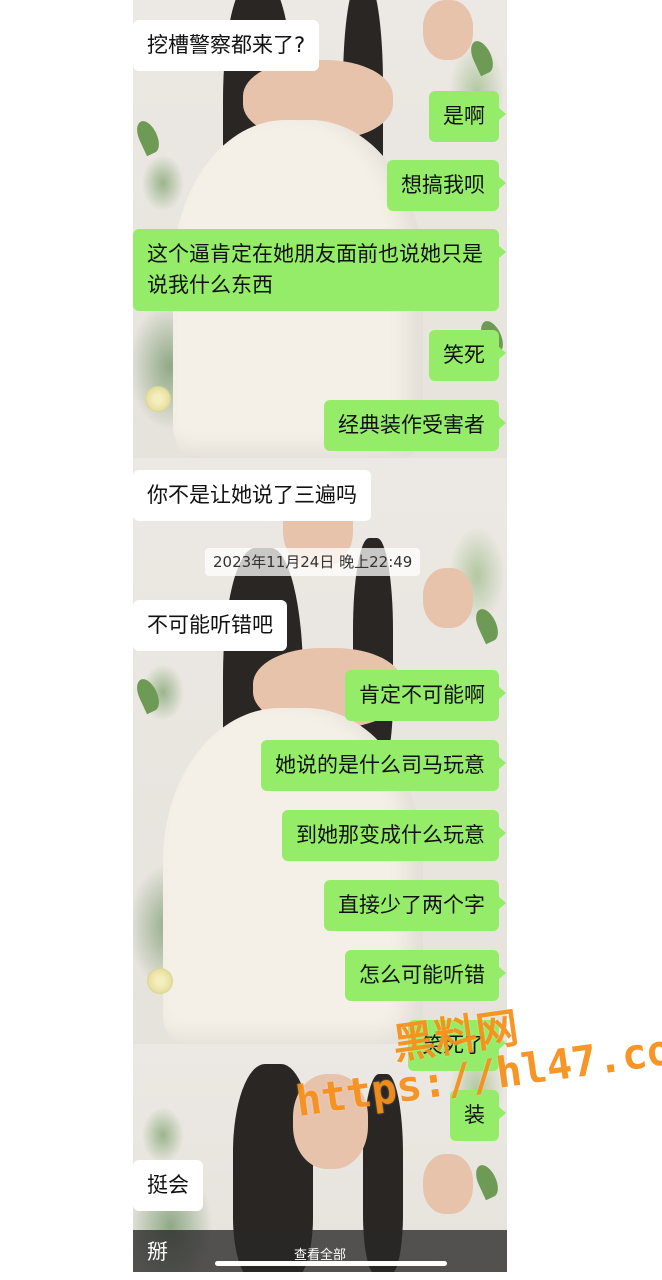 This screenshot has height=1280, width=662. I want to click on message-outgoing: 她说的是什么司马玩意, so click(383, 765).